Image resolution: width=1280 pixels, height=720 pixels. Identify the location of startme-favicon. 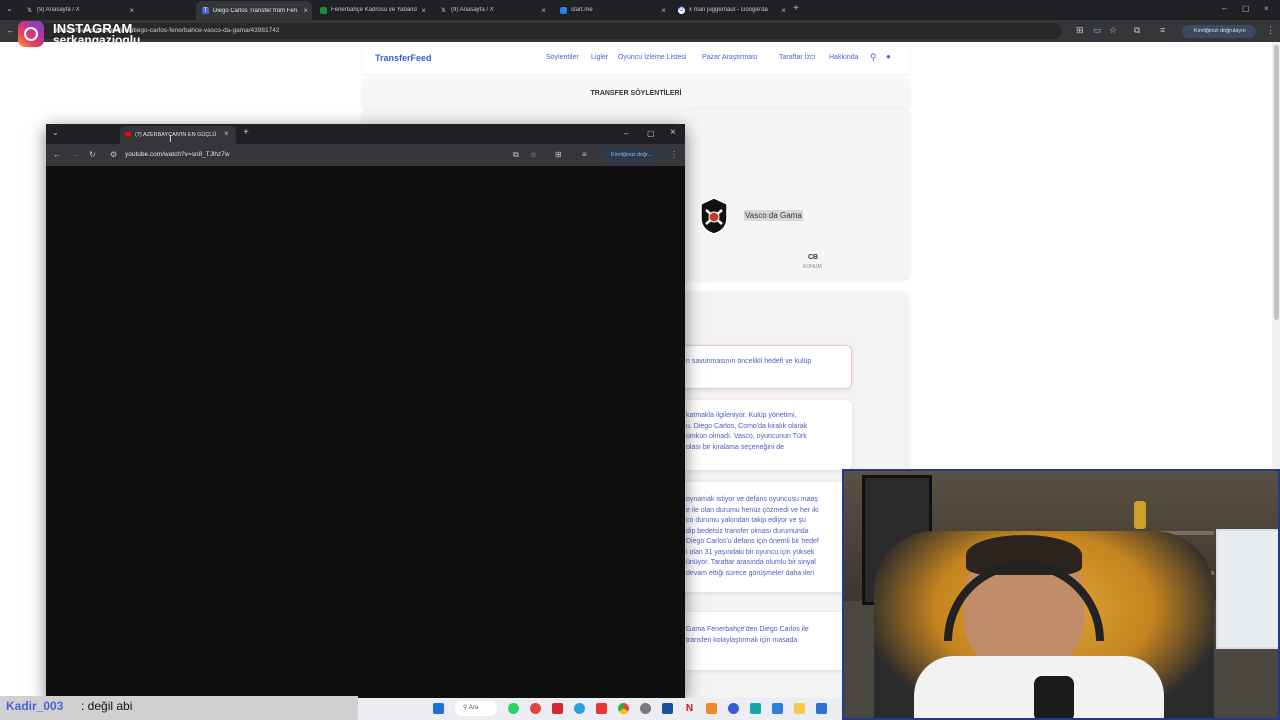
(563, 10).